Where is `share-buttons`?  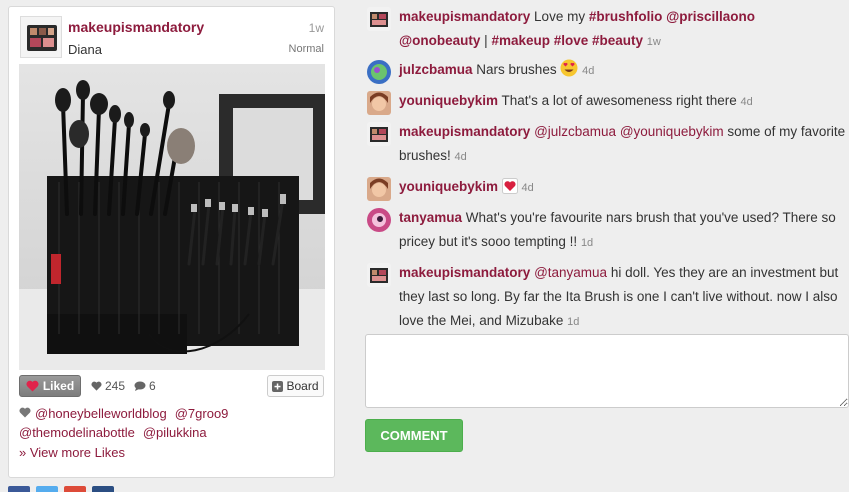 share-buttons is located at coordinates (61, 489).